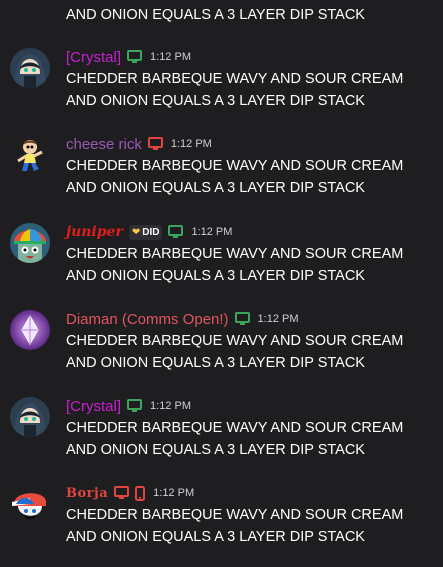 The image size is (443, 567). I want to click on username: cheese rick, so click(104, 144).